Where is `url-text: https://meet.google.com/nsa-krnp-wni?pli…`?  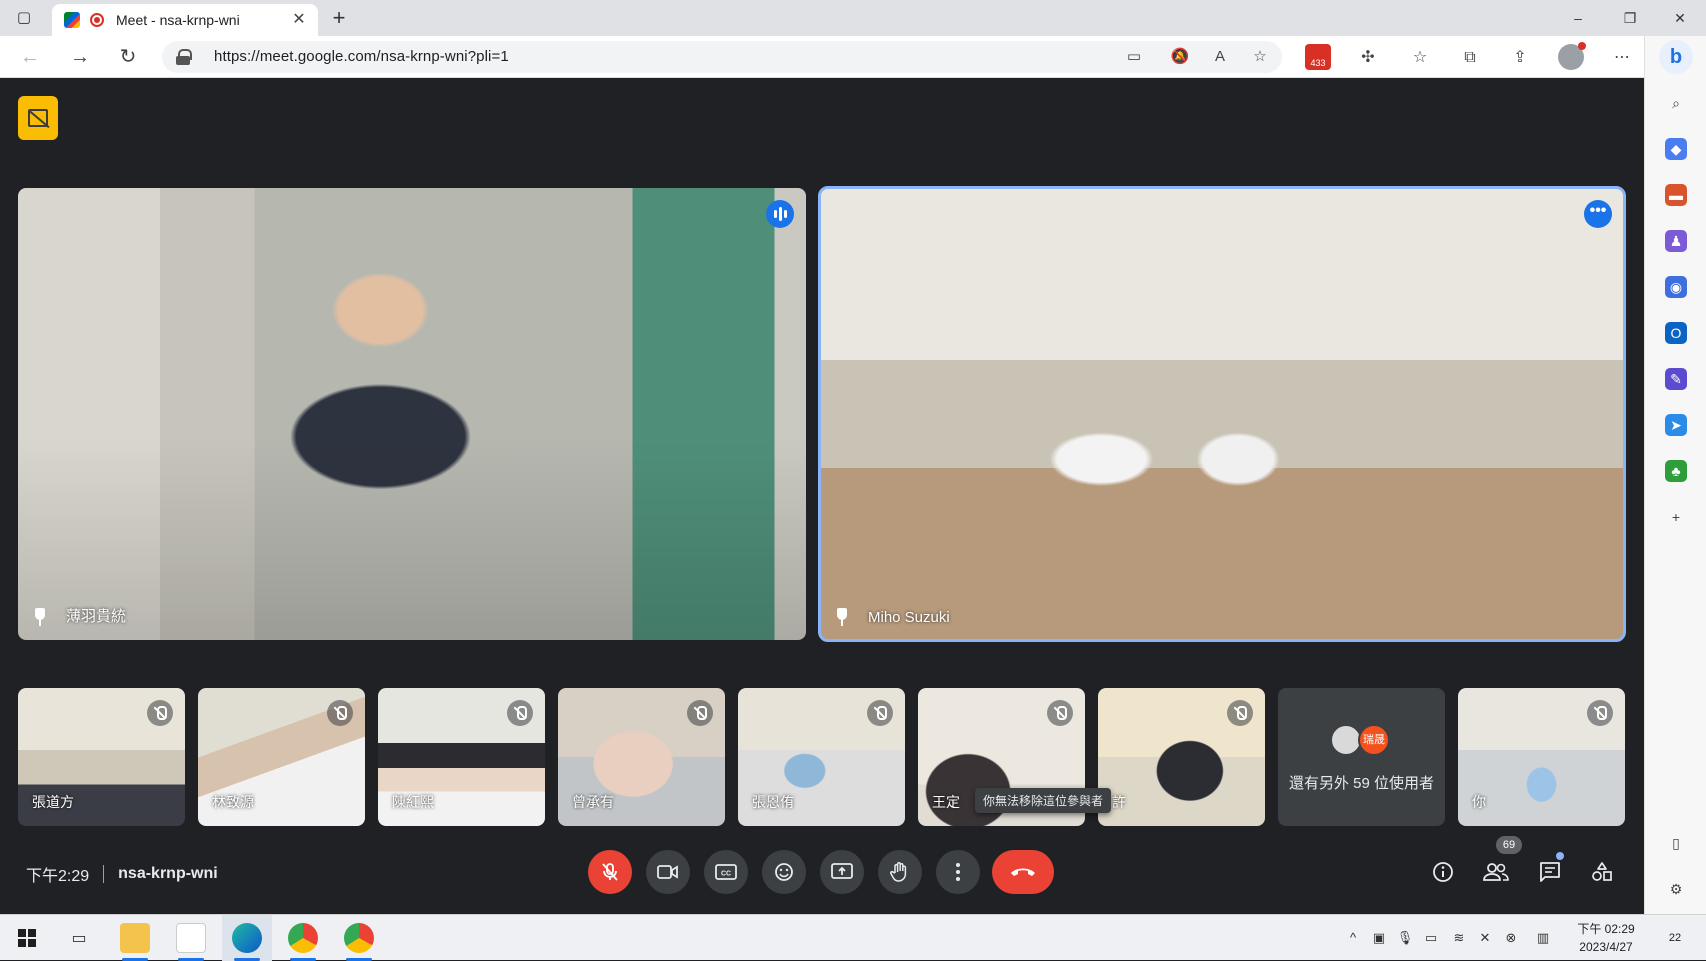
url-text: https://meet.google.com/nsa-krnp-wni?pli… is located at coordinates (361, 56).